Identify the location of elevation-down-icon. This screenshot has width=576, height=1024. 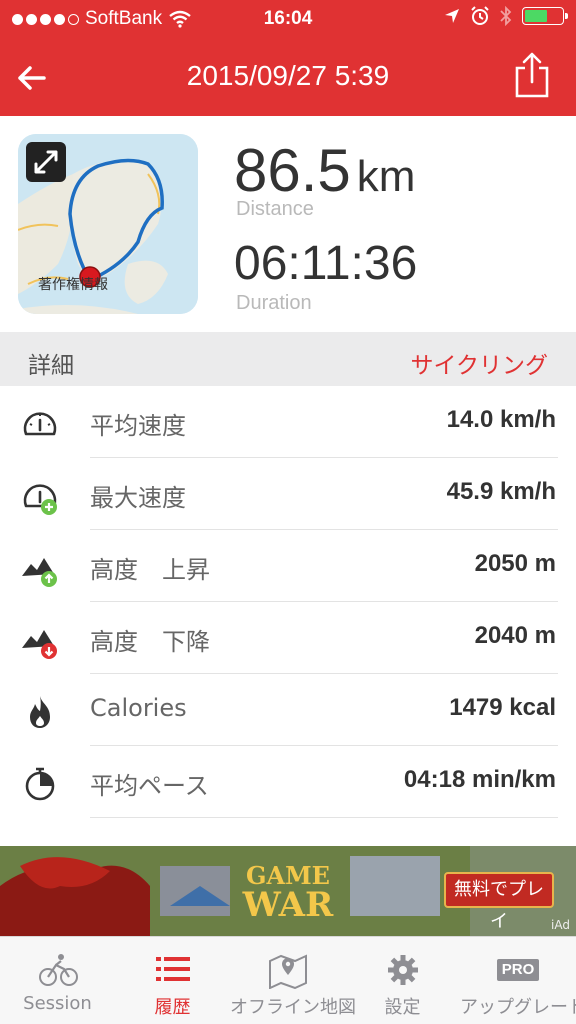
(39, 644).